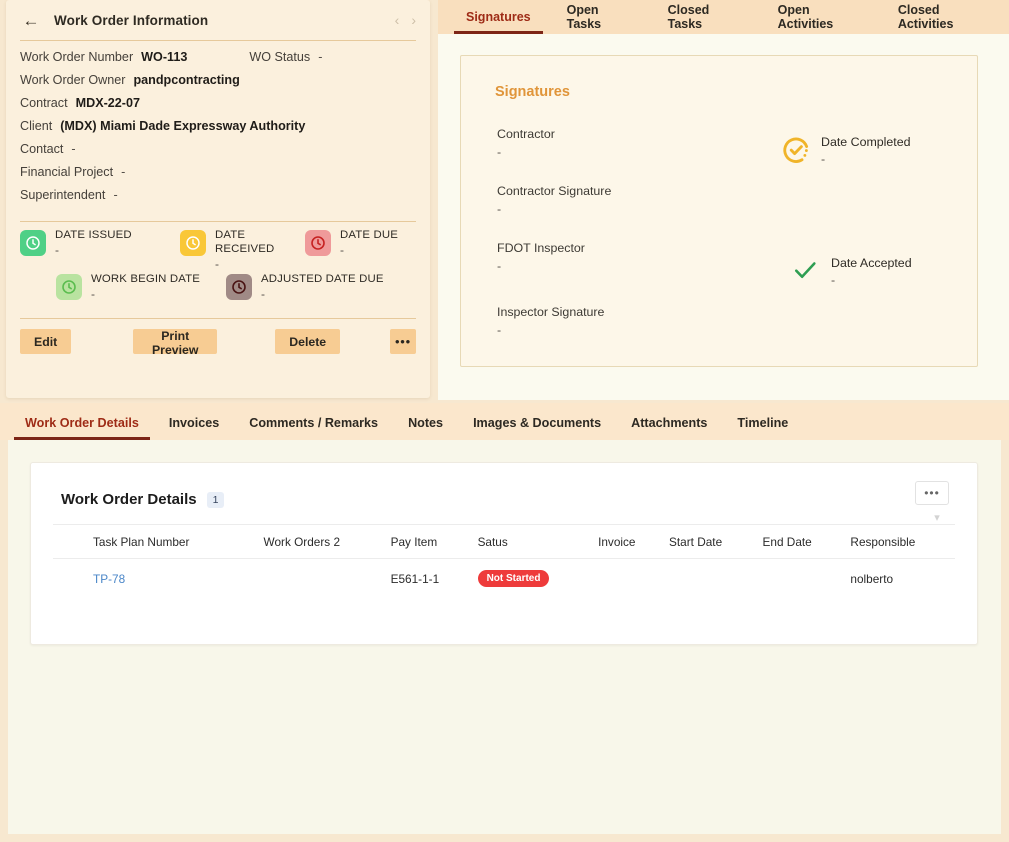  I want to click on column-task-plan-number: Task Plan Number, so click(155, 541).